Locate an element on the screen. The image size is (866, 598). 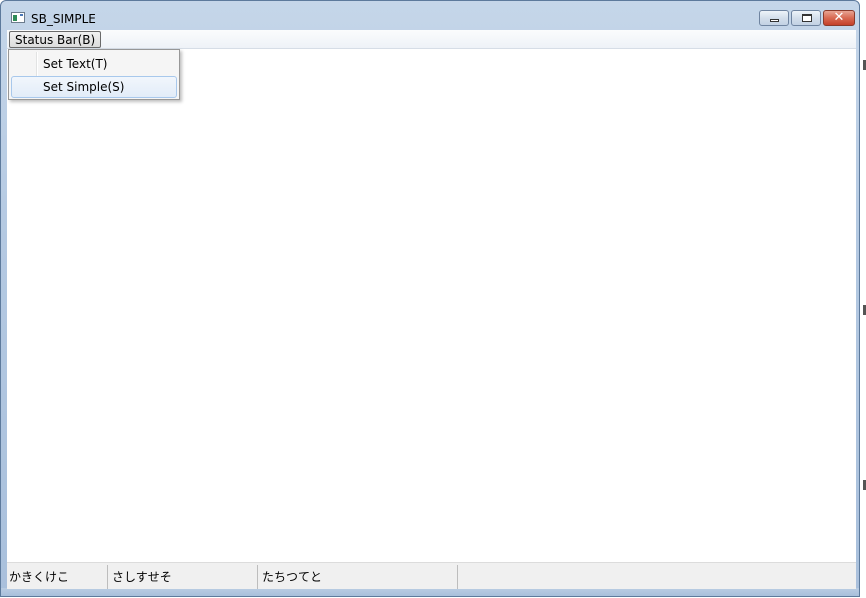
window-bottom-border is located at coordinates (430, 592).